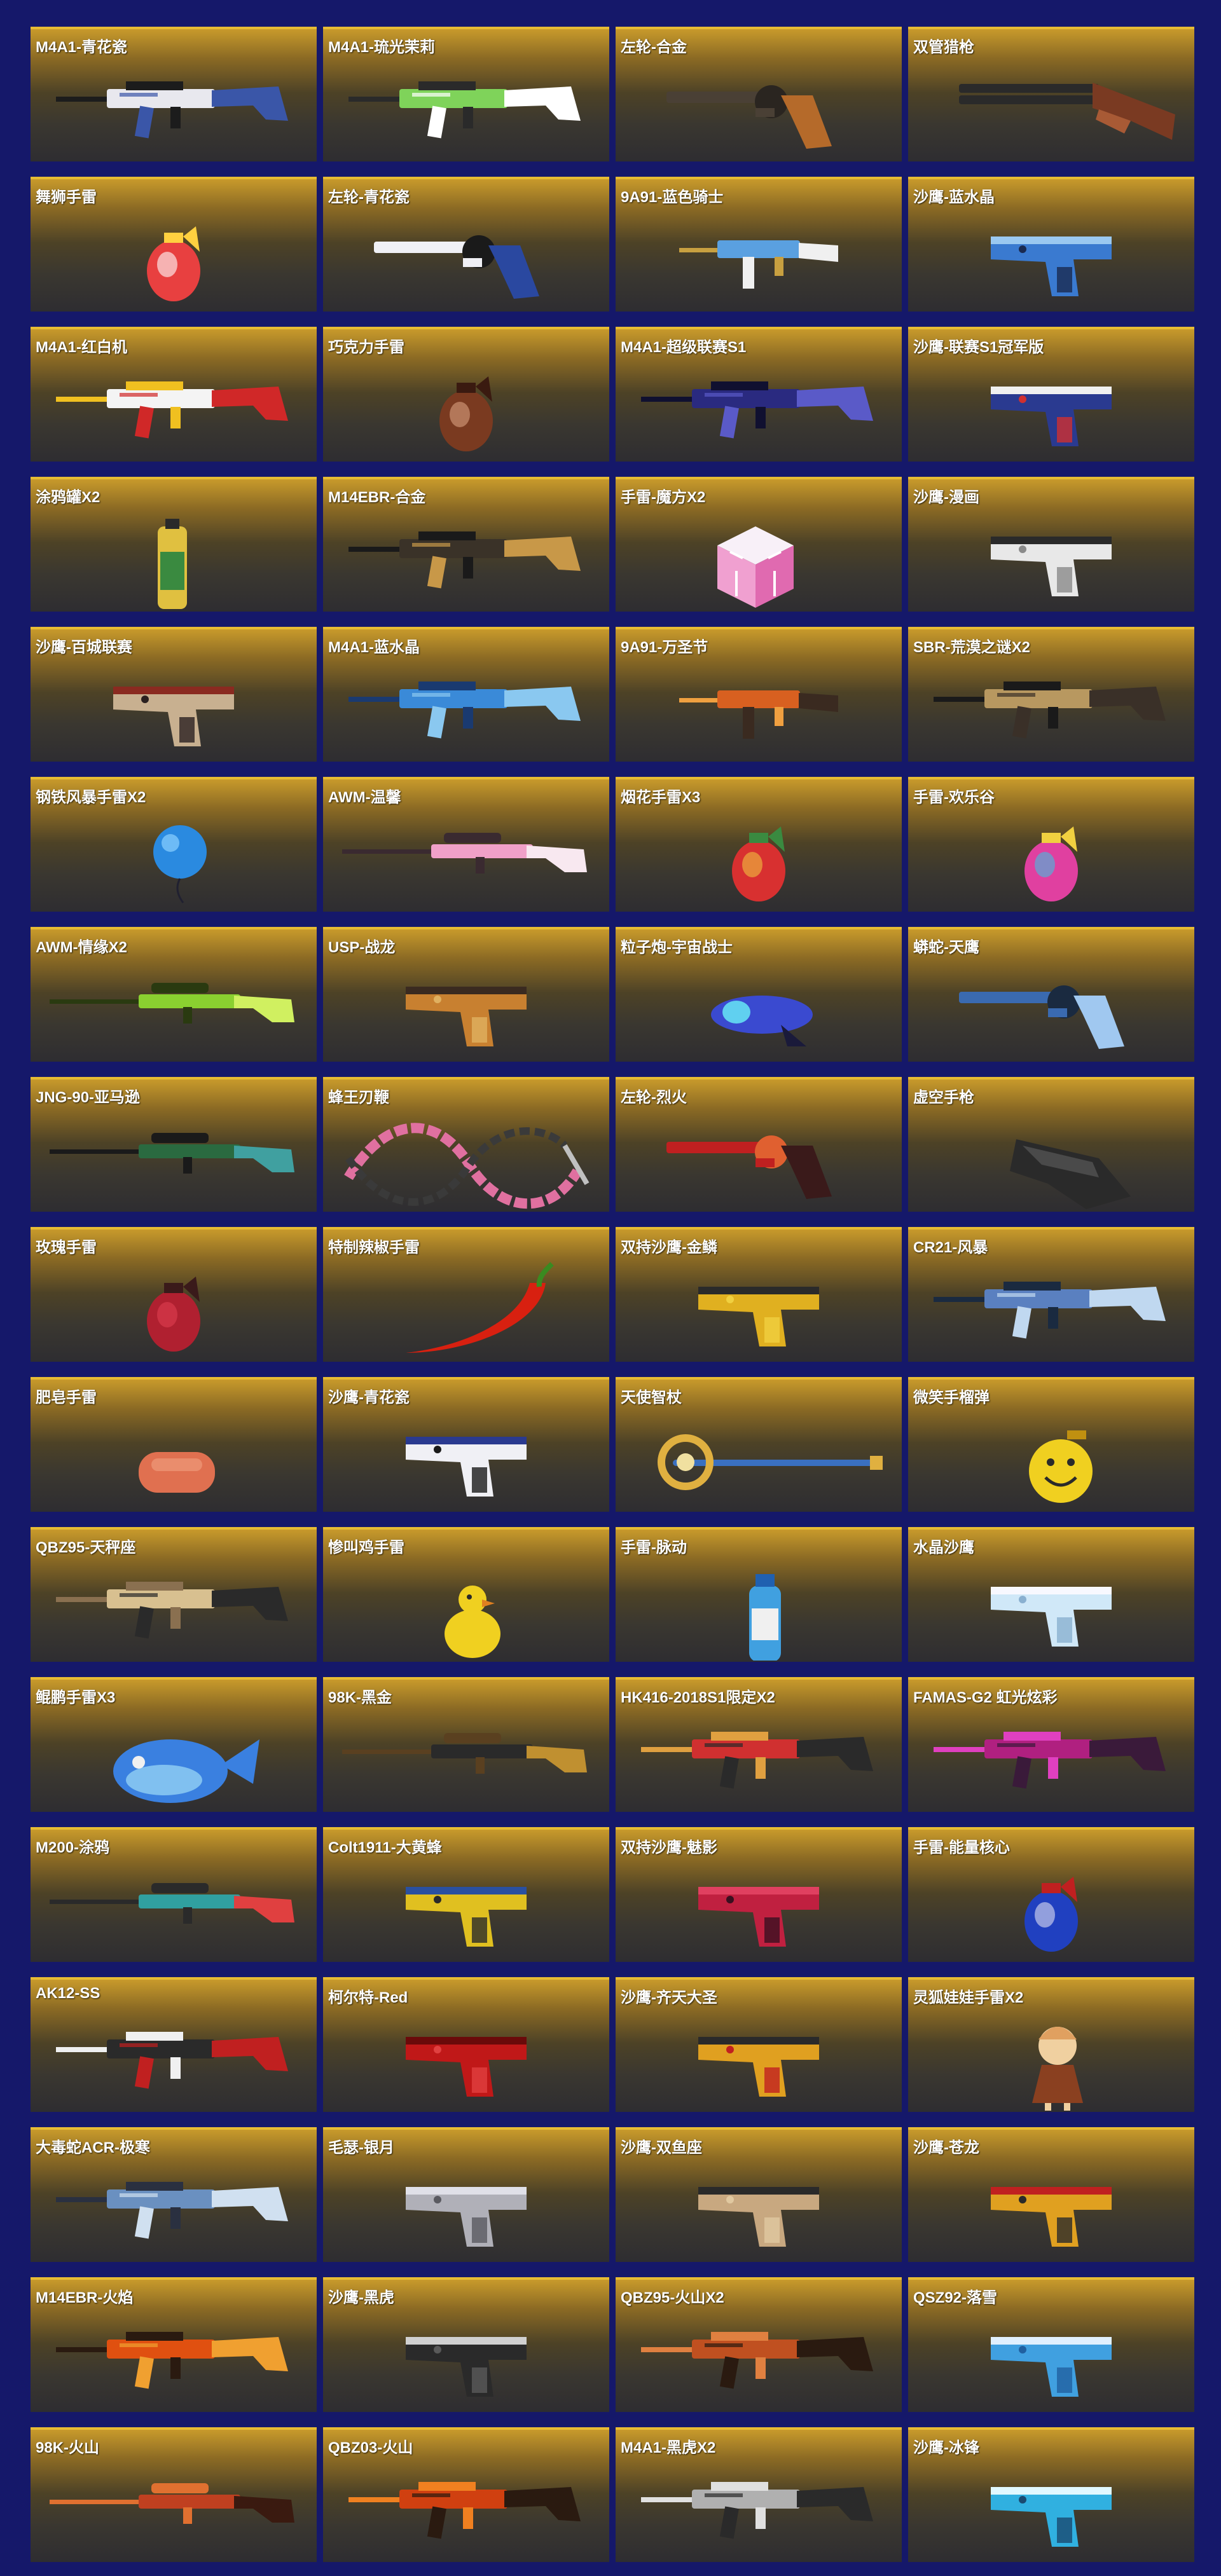 The image size is (1221, 2576). What do you see at coordinates (174, 1594) in the screenshot?
I see `item-card: QBZ95-天秤座` at bounding box center [174, 1594].